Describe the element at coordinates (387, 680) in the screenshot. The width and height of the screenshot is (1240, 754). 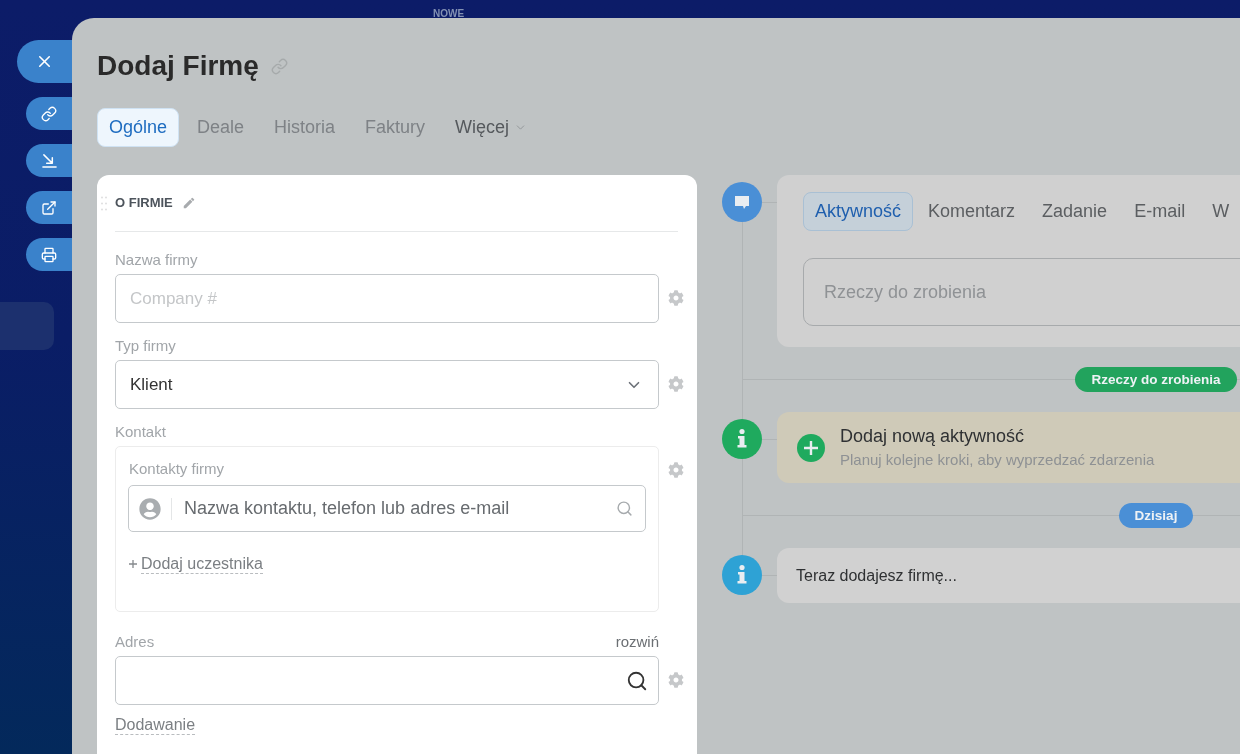
I see `address-field` at that location.